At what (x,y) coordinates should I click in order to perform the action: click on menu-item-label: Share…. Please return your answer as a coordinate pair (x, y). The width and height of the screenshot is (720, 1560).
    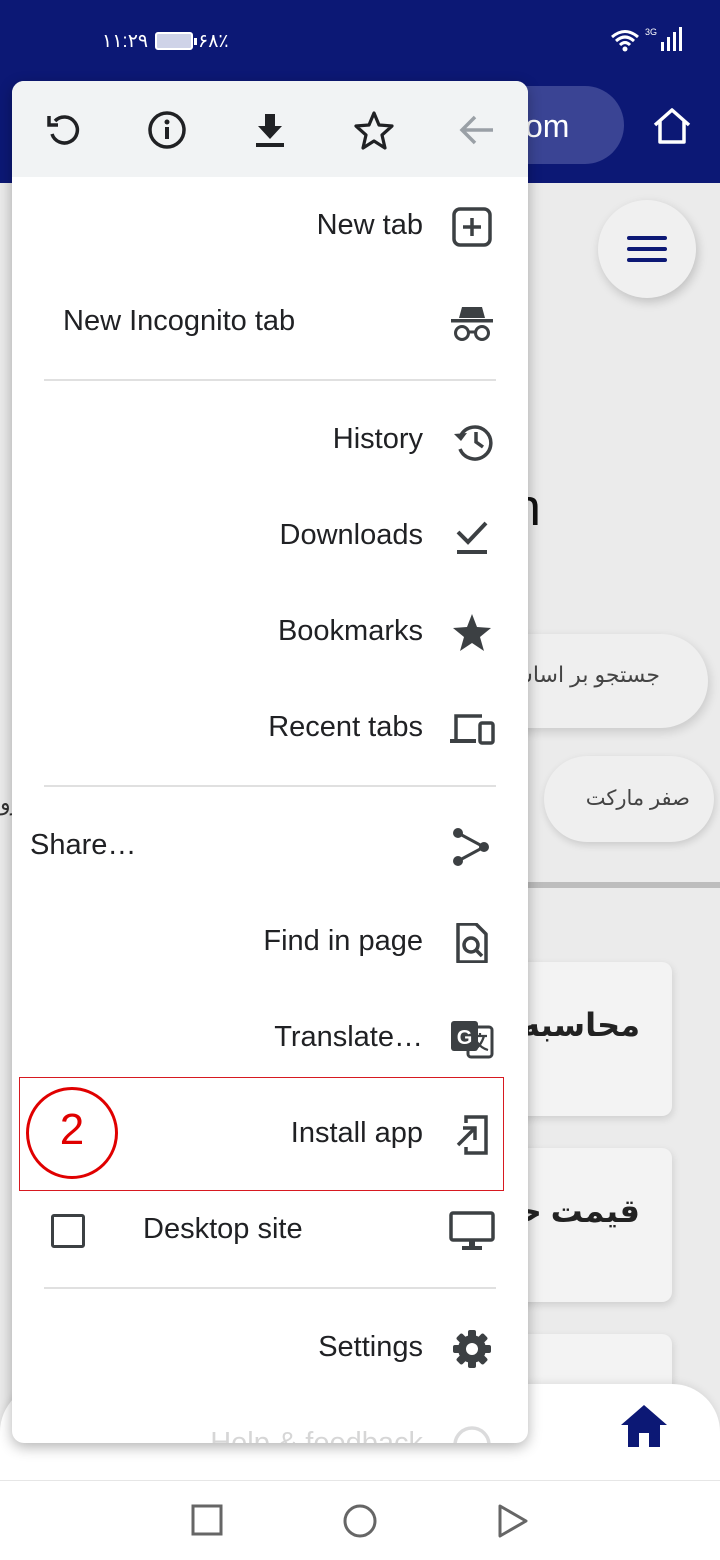
    Looking at the image, I should click on (83, 845).